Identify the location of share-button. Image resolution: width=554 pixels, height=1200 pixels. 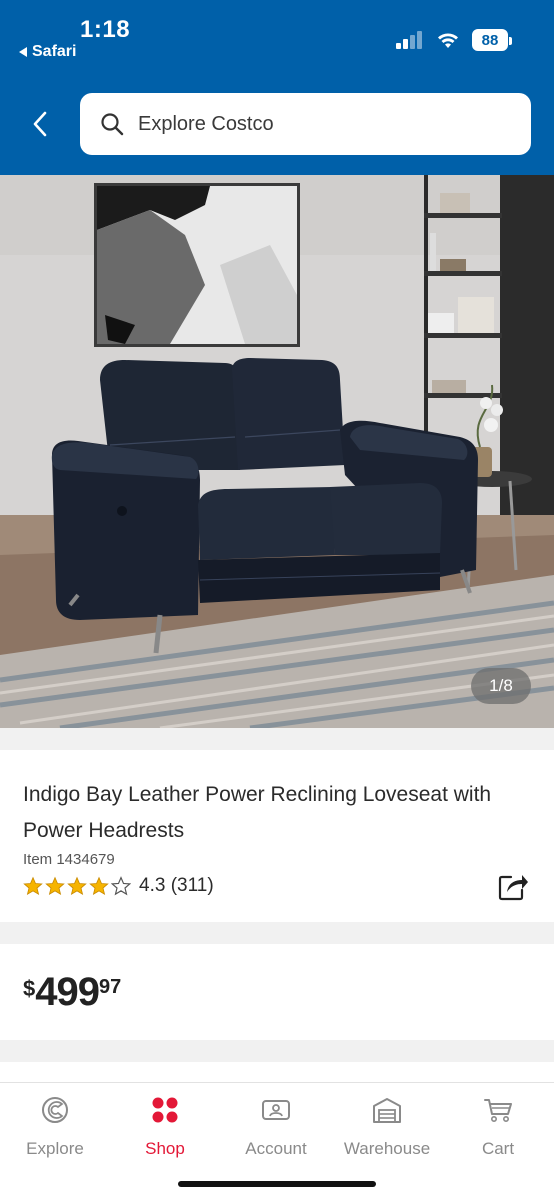
(513, 886).